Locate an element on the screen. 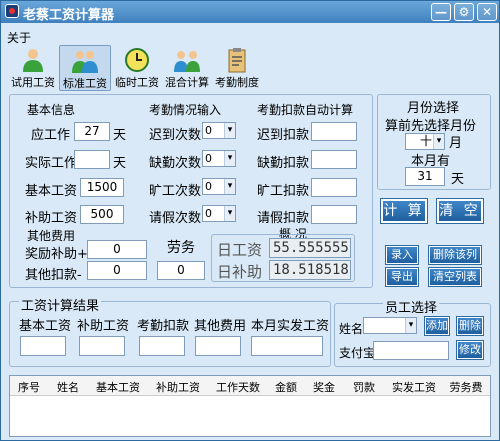 The image size is (500, 441). tool-label: 混合计算 is located at coordinates (187, 82).